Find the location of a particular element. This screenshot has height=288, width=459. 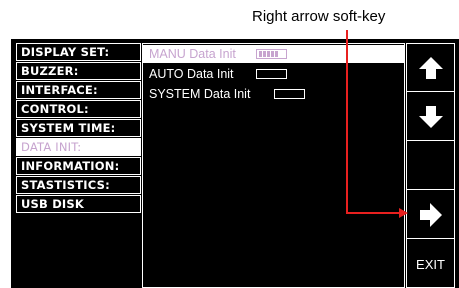

option-label: AUTO Data Init is located at coordinates (191, 74).